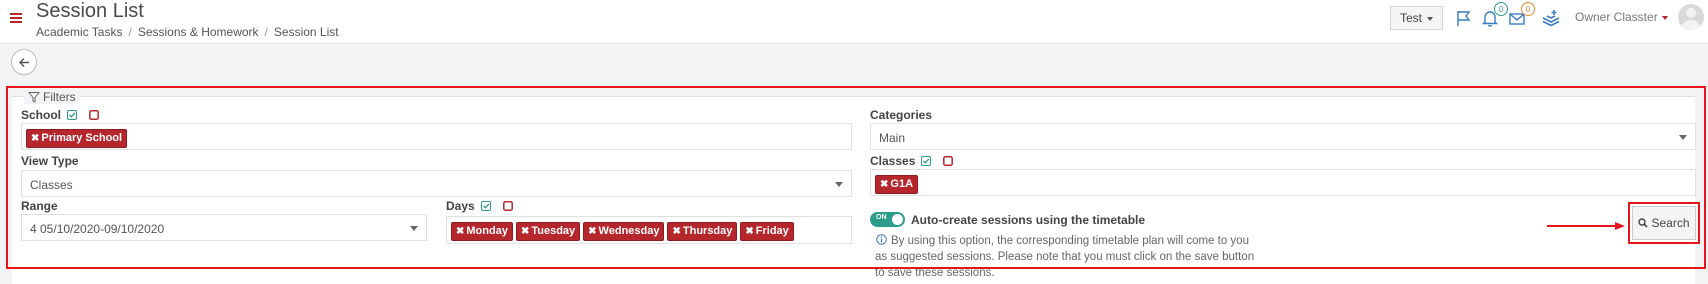 This screenshot has width=1708, height=284. I want to click on back-button, so click(24, 62).